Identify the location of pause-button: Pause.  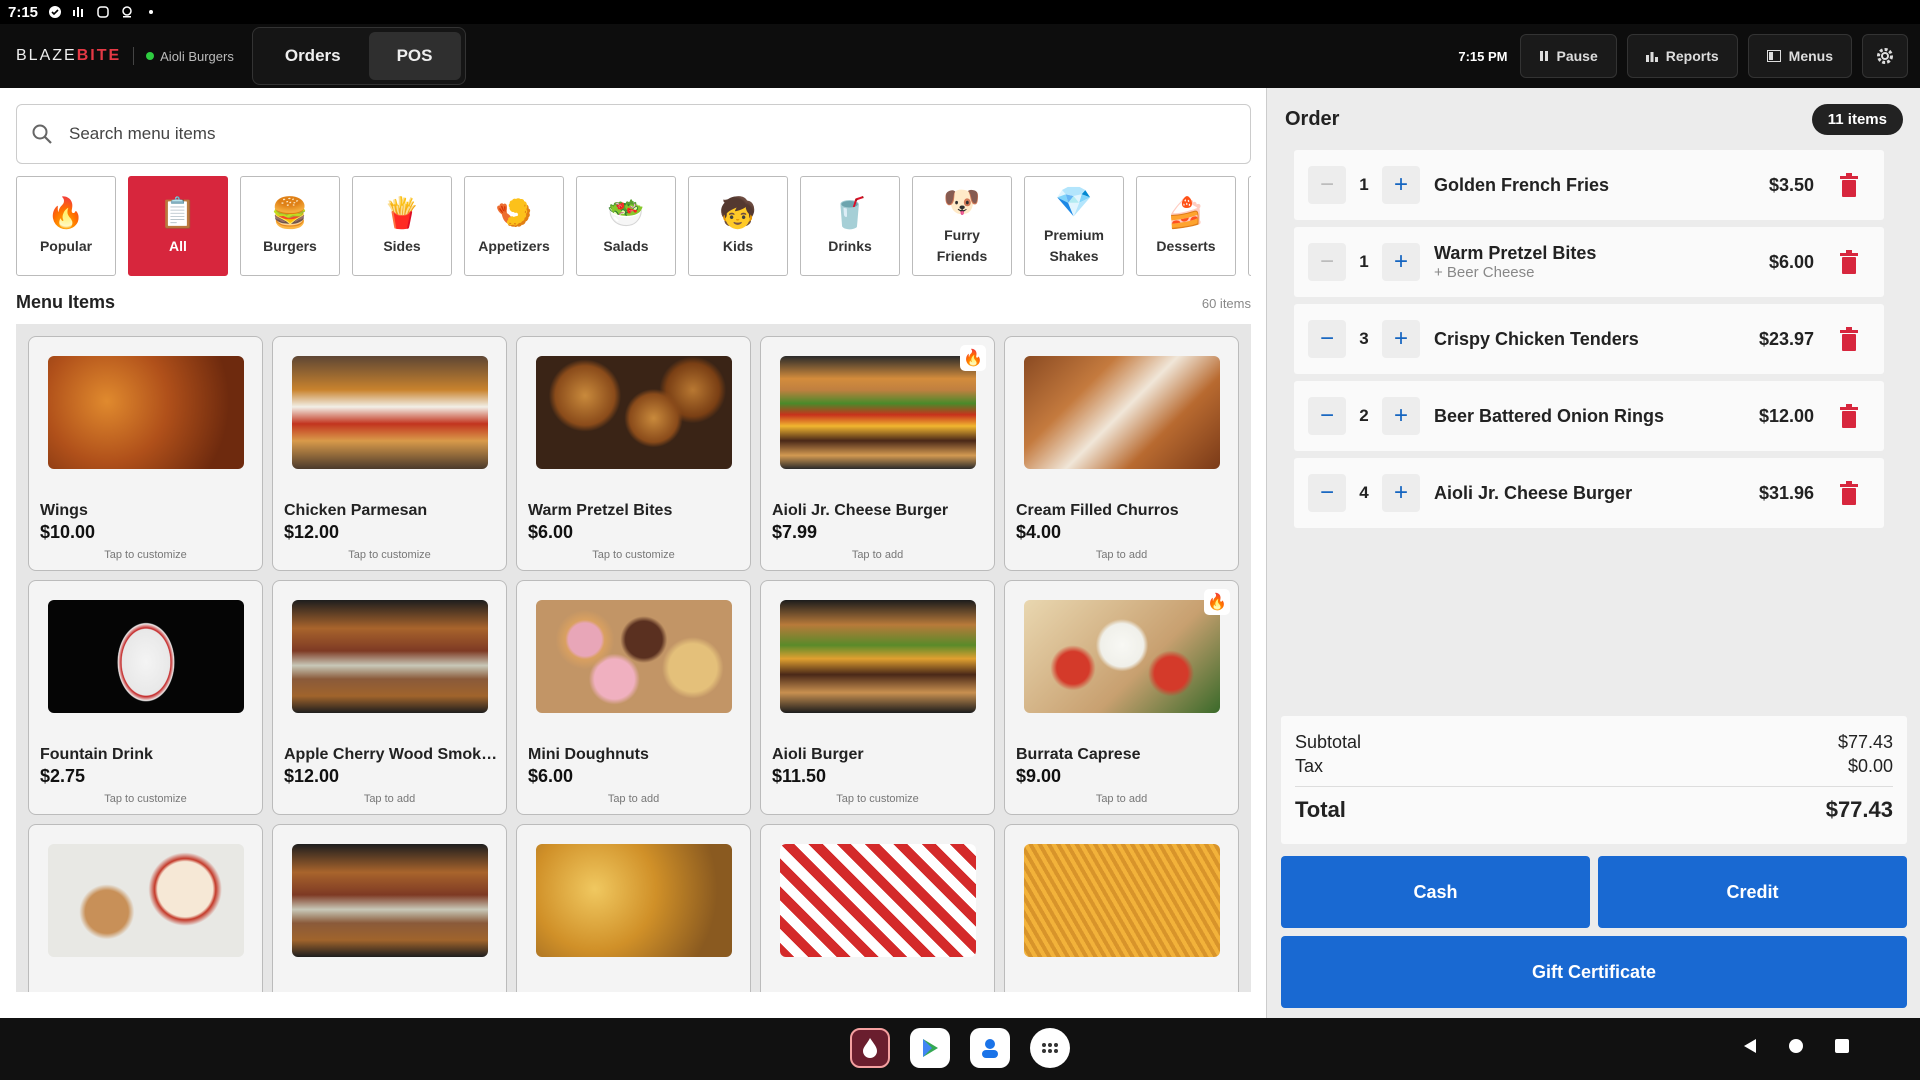
(1568, 56).